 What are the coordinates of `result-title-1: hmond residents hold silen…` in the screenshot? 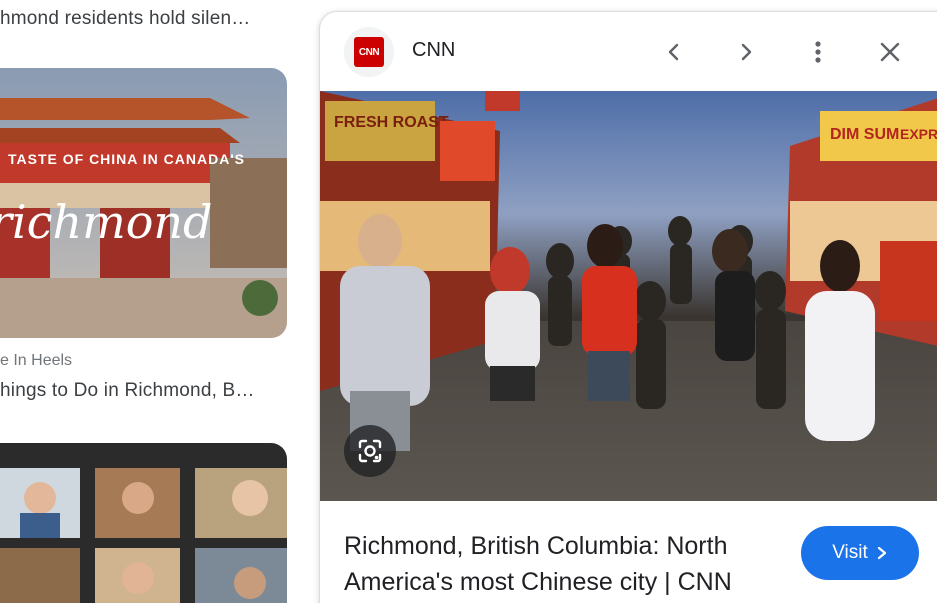 It's located at (125, 19).